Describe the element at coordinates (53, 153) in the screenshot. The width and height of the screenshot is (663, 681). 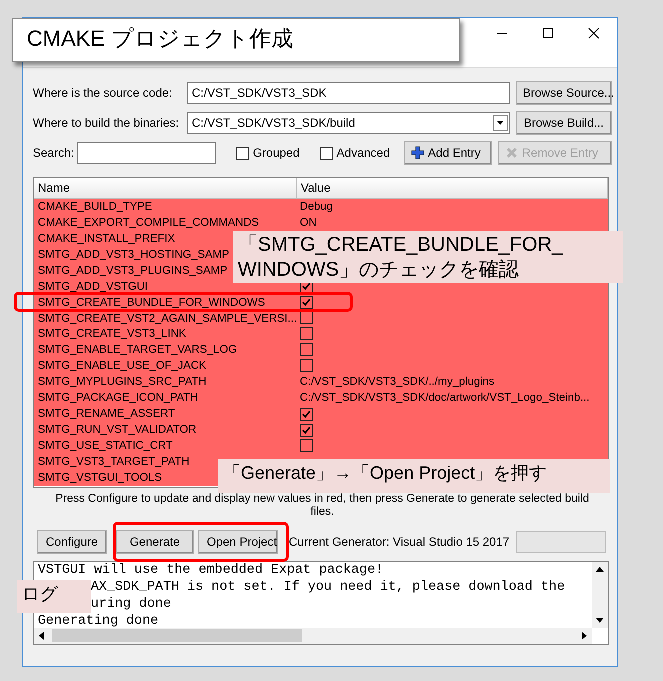
I see `search-label: Search:` at that location.